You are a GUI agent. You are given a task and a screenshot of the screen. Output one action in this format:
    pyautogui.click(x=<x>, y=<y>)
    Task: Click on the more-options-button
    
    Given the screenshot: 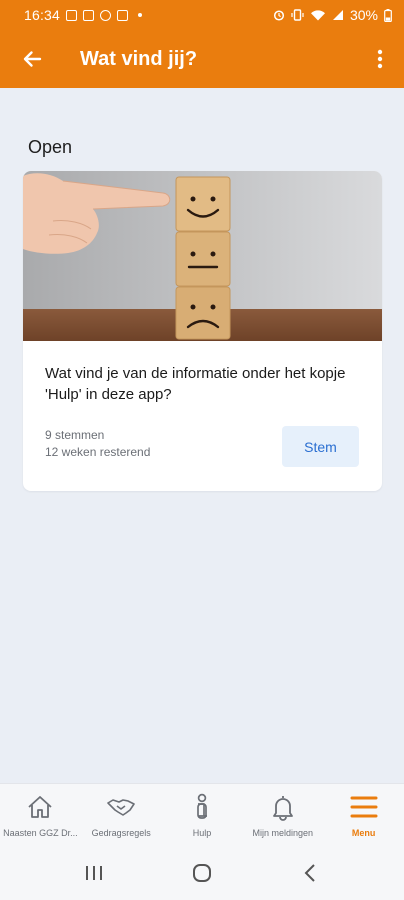 What is the action you would take?
    pyautogui.click(x=380, y=59)
    